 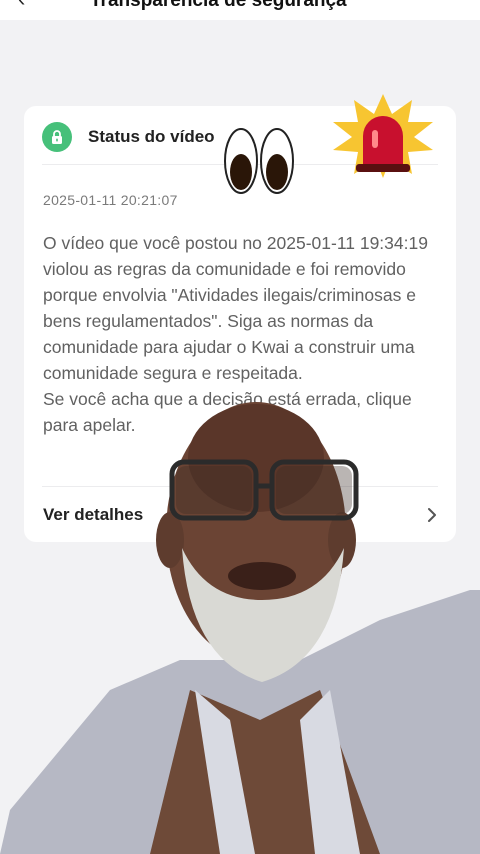 I want to click on page-title: Transparência de segurança, so click(x=218, y=5).